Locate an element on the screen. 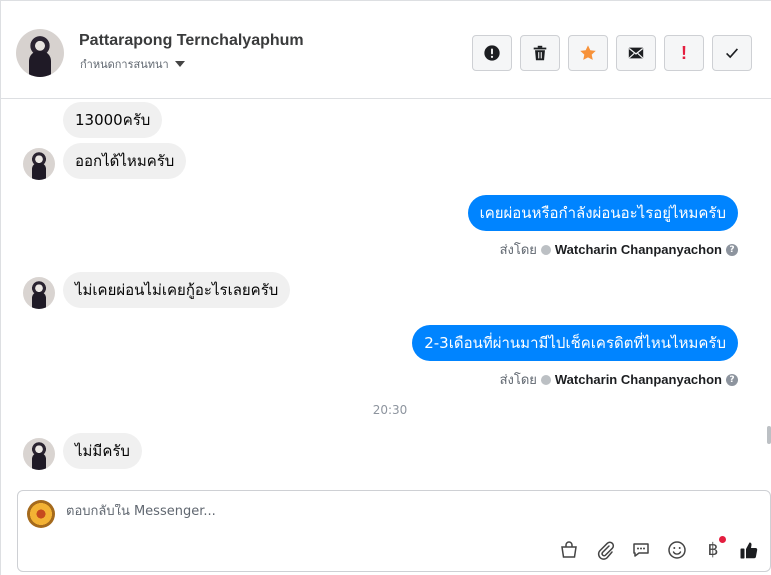  incoming-message: 13000ครับ is located at coordinates (113, 120).